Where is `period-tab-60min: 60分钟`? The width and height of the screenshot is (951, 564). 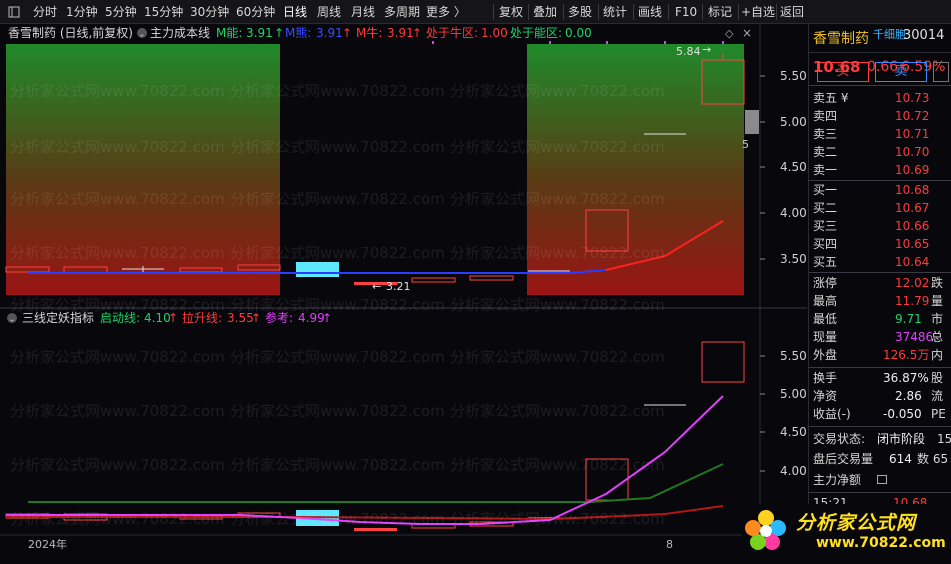
period-tab-60min: 60分钟 is located at coordinates (255, 12).